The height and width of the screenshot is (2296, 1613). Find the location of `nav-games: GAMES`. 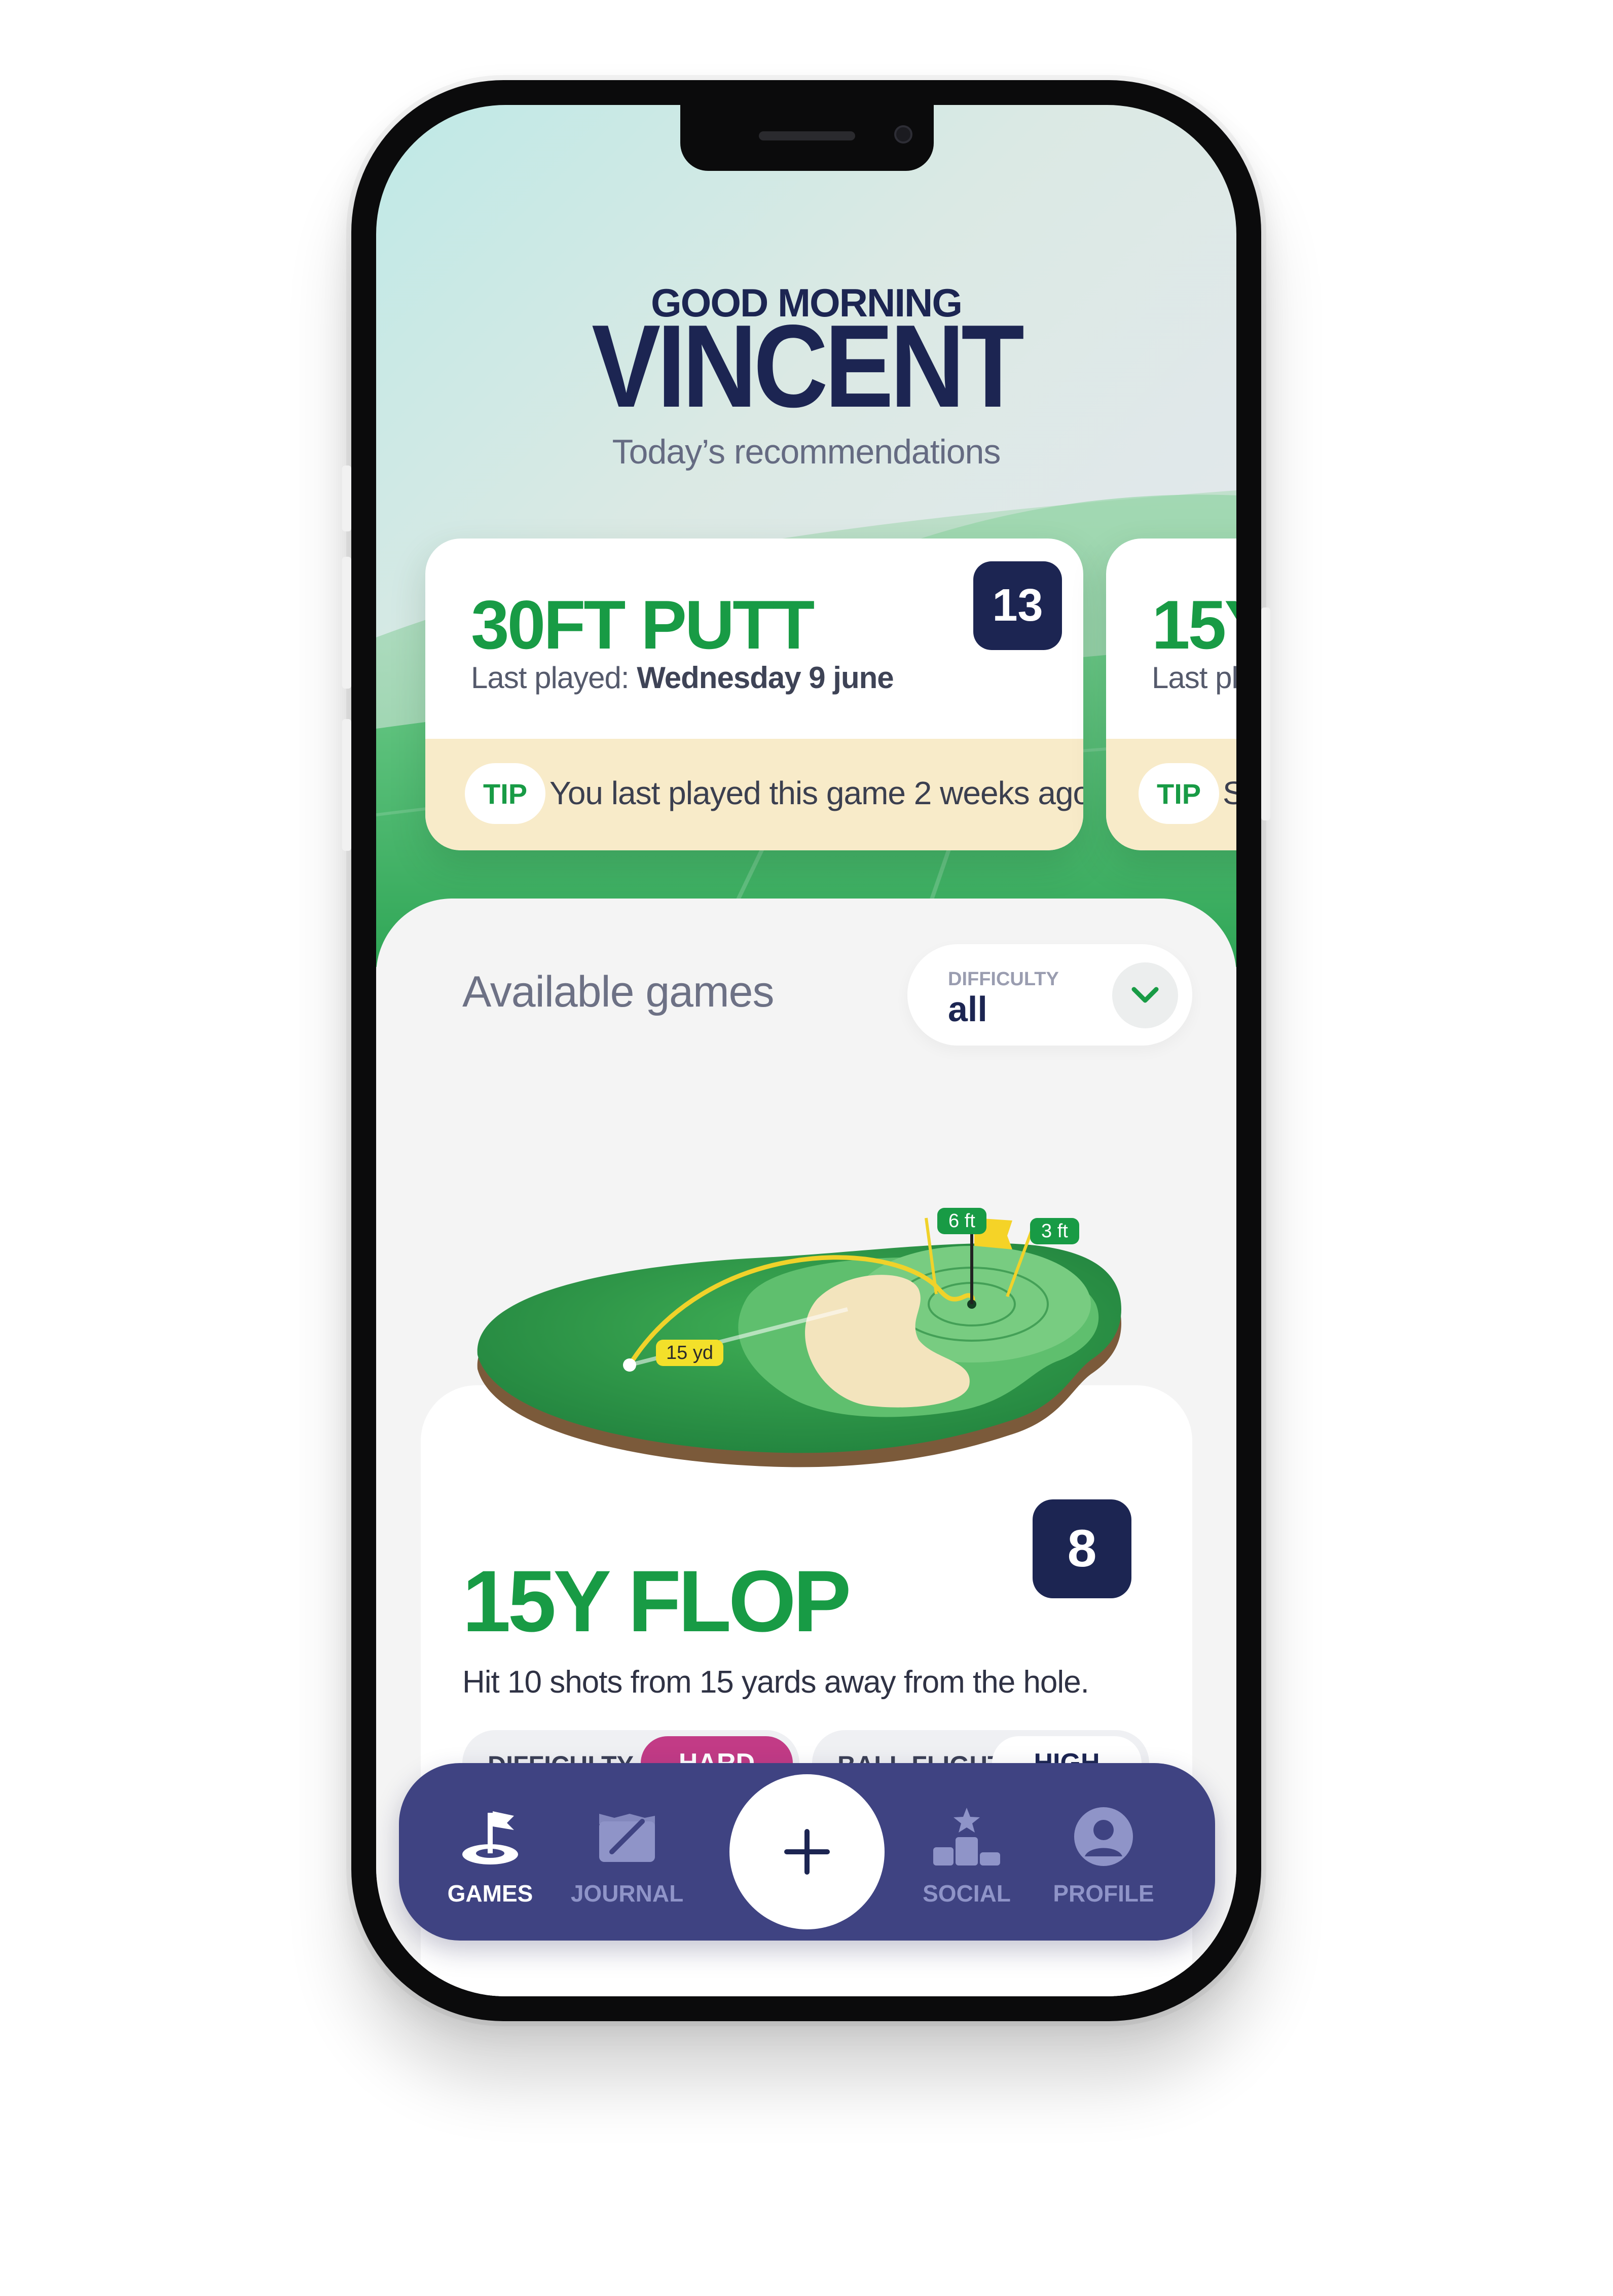

nav-games: GAMES is located at coordinates (490, 1854).